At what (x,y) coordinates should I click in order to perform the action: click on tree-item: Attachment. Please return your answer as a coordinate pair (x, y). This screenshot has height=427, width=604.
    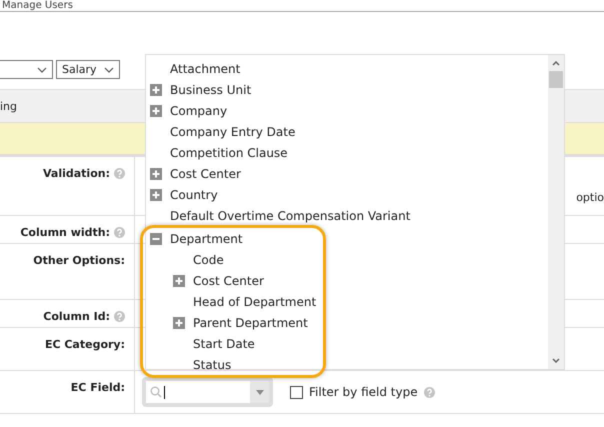
    Looking at the image, I should click on (347, 68).